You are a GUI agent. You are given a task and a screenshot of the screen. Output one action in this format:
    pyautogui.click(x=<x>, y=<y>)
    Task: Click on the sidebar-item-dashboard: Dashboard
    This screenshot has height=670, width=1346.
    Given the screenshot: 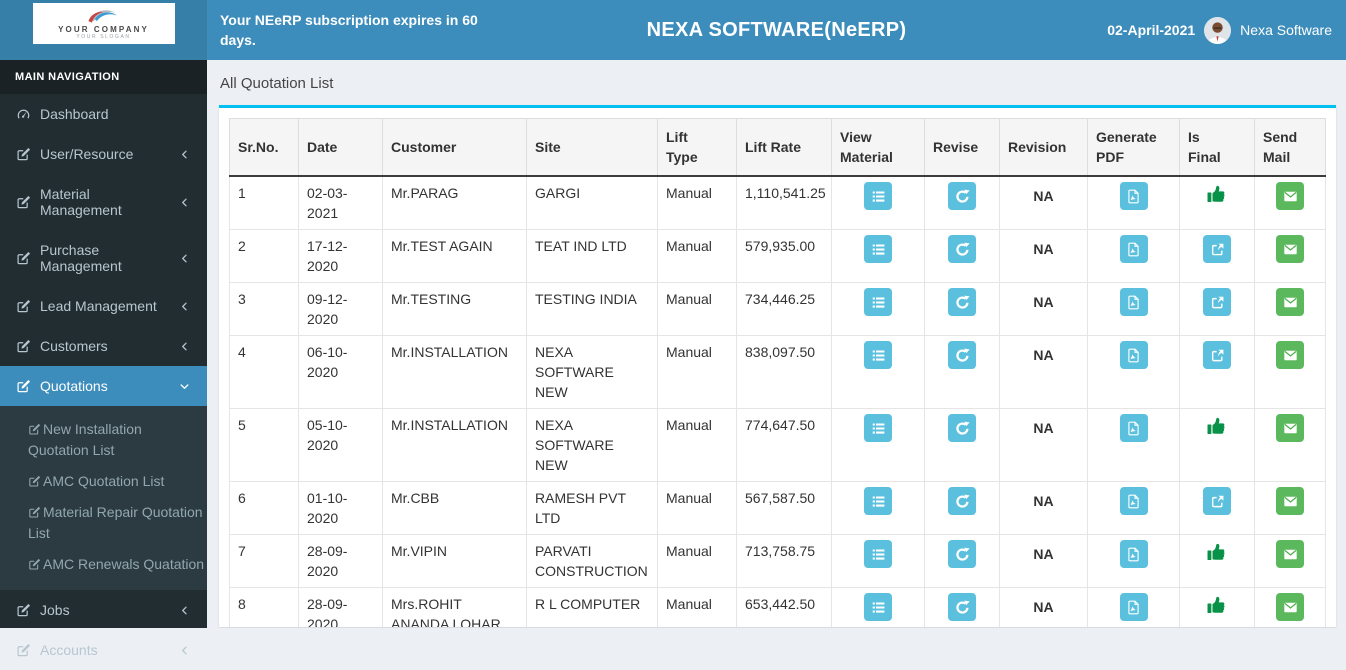 What is the action you would take?
    pyautogui.click(x=103, y=114)
    